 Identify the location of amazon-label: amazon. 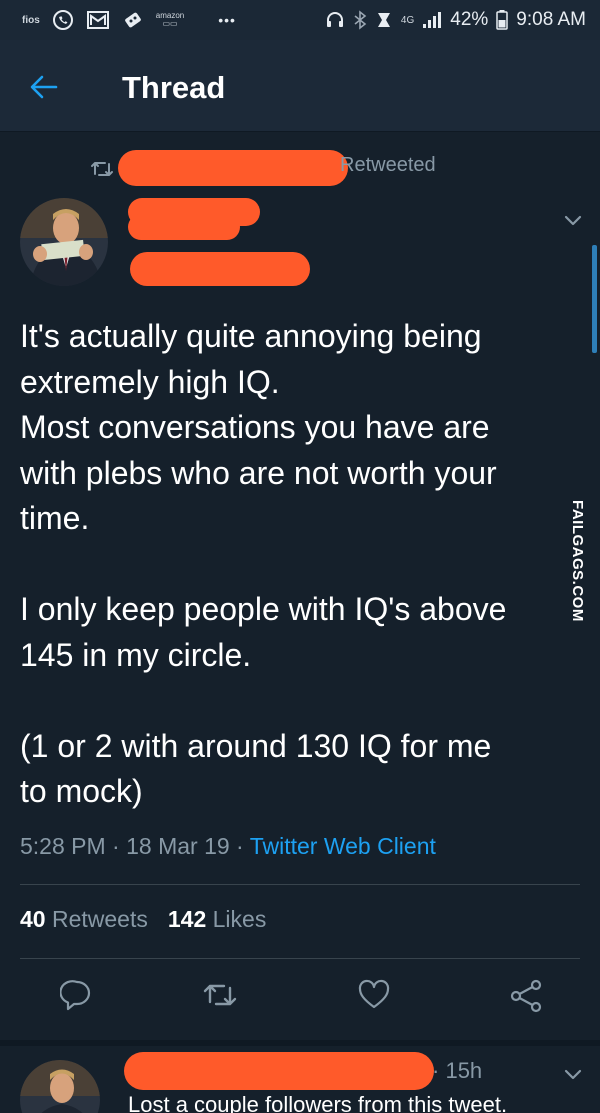
(170, 15).